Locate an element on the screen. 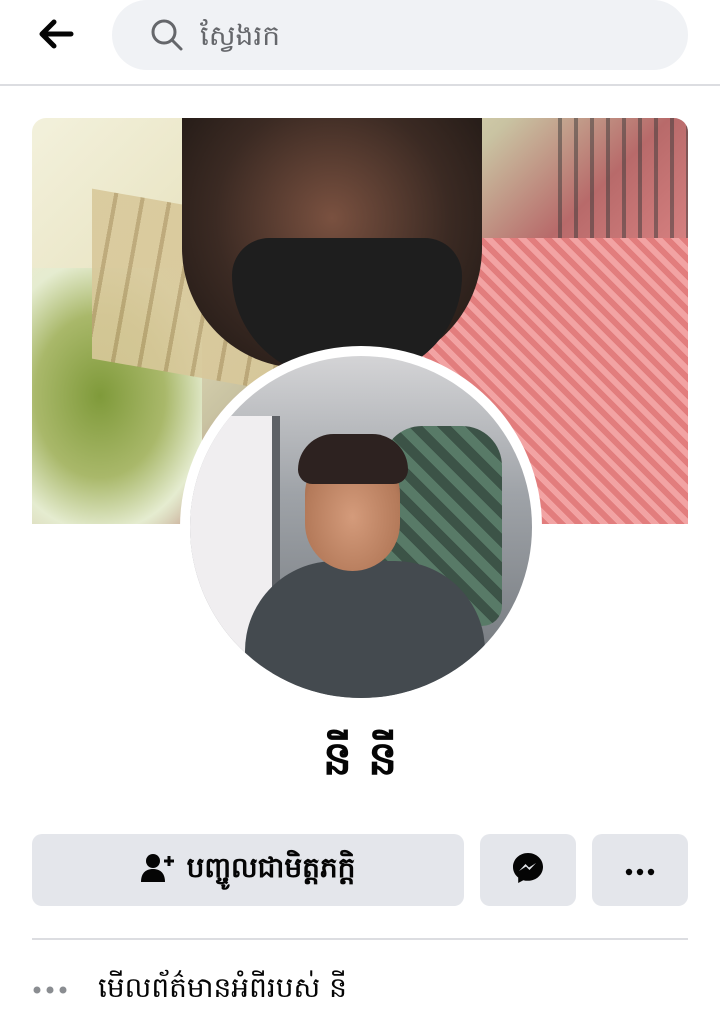  back-button is located at coordinates (56, 36).